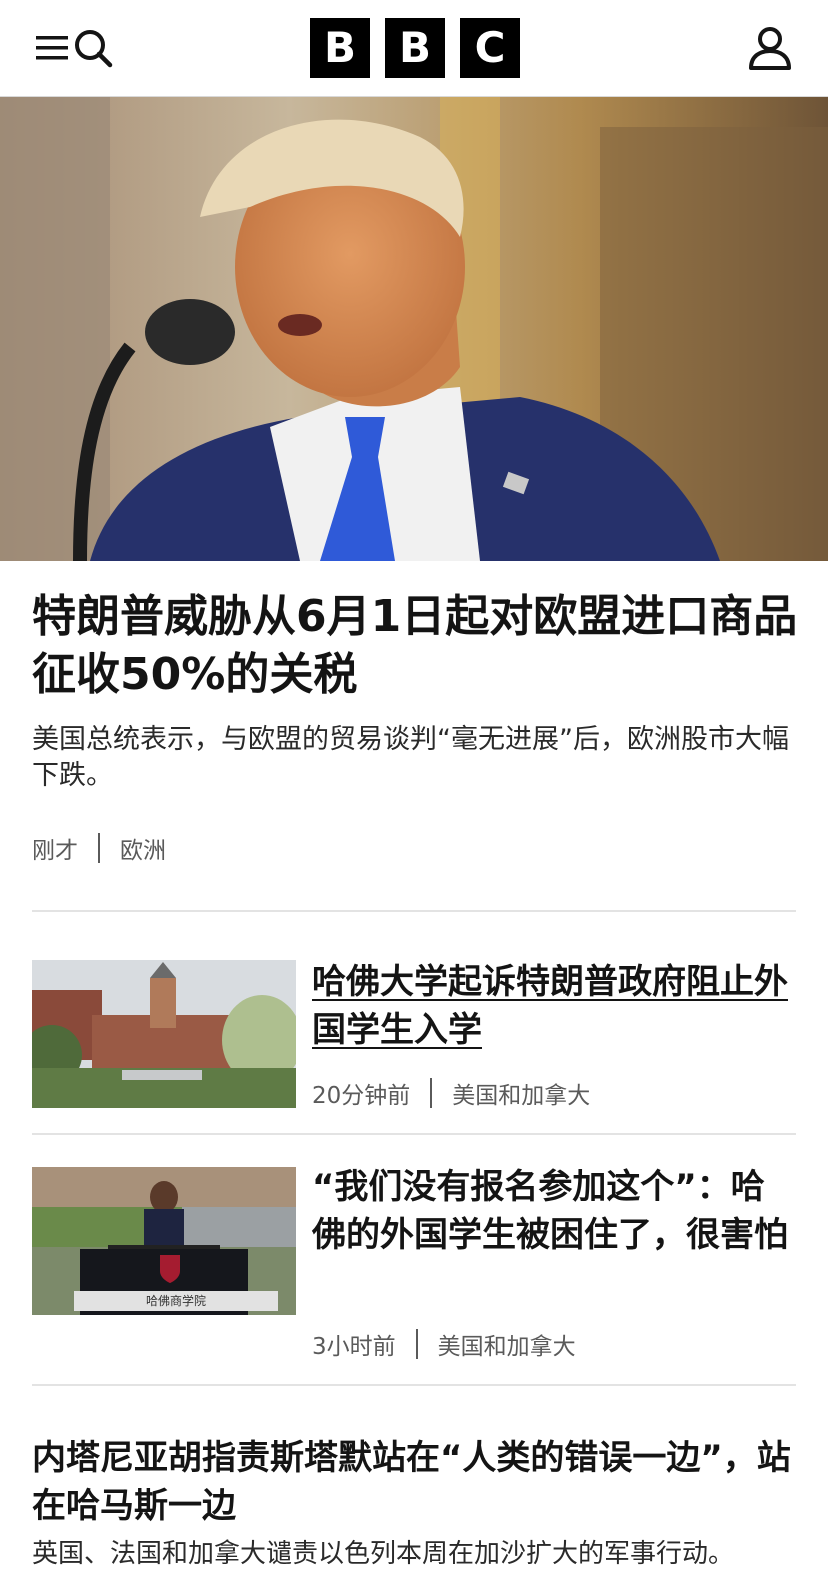 The image size is (828, 1589). I want to click on section-link: 欧洲, so click(143, 848).